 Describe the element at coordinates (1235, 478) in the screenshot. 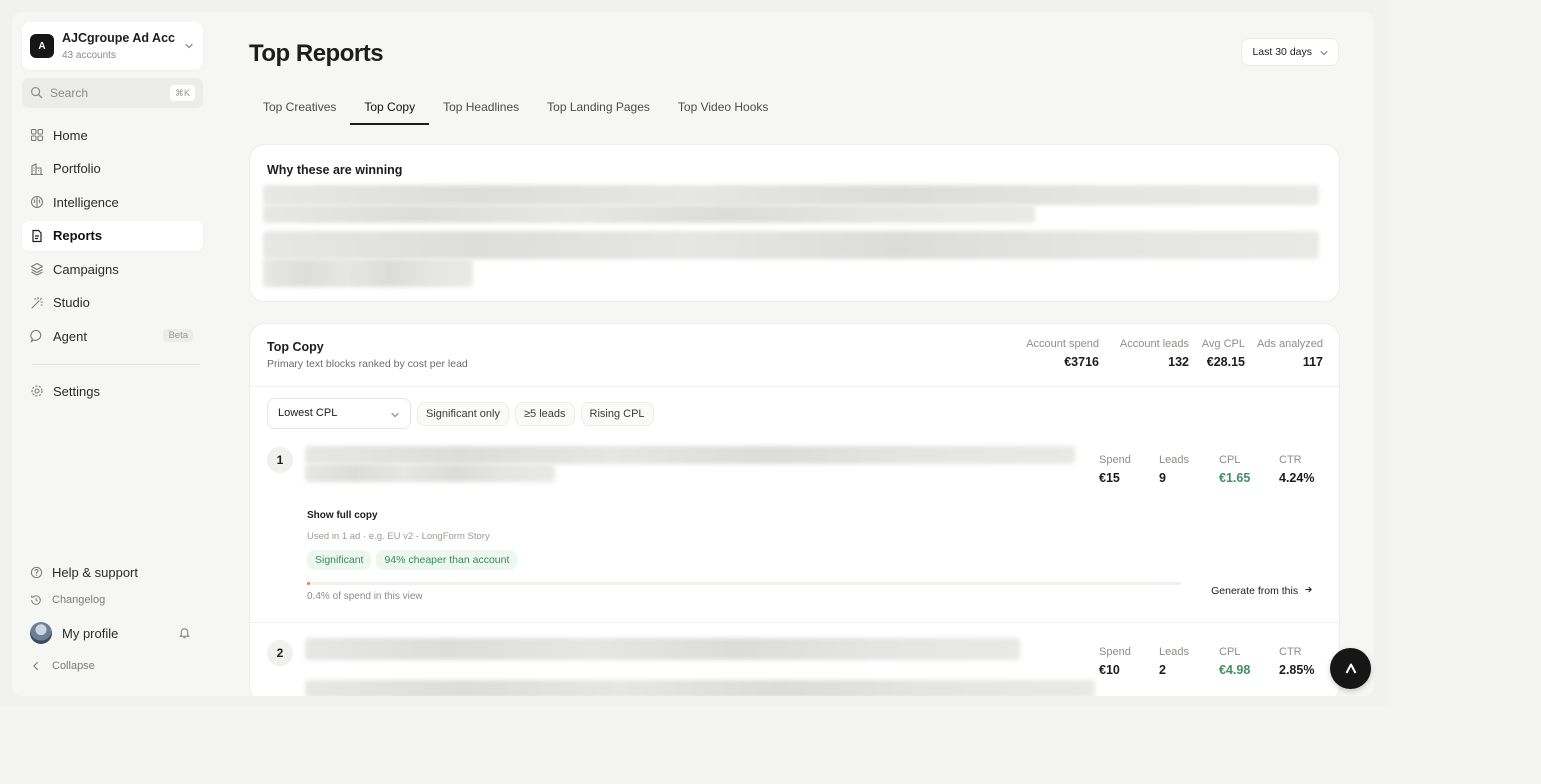

I see `metric-value: €1.65` at that location.